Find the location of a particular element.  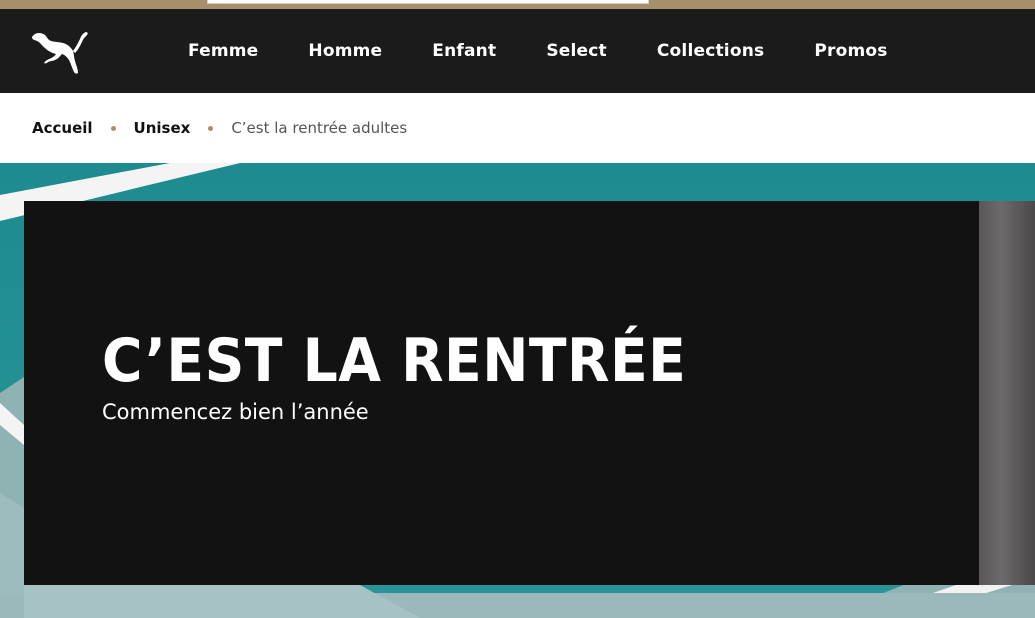

nav-item-enfant: Enfant is located at coordinates (464, 51).